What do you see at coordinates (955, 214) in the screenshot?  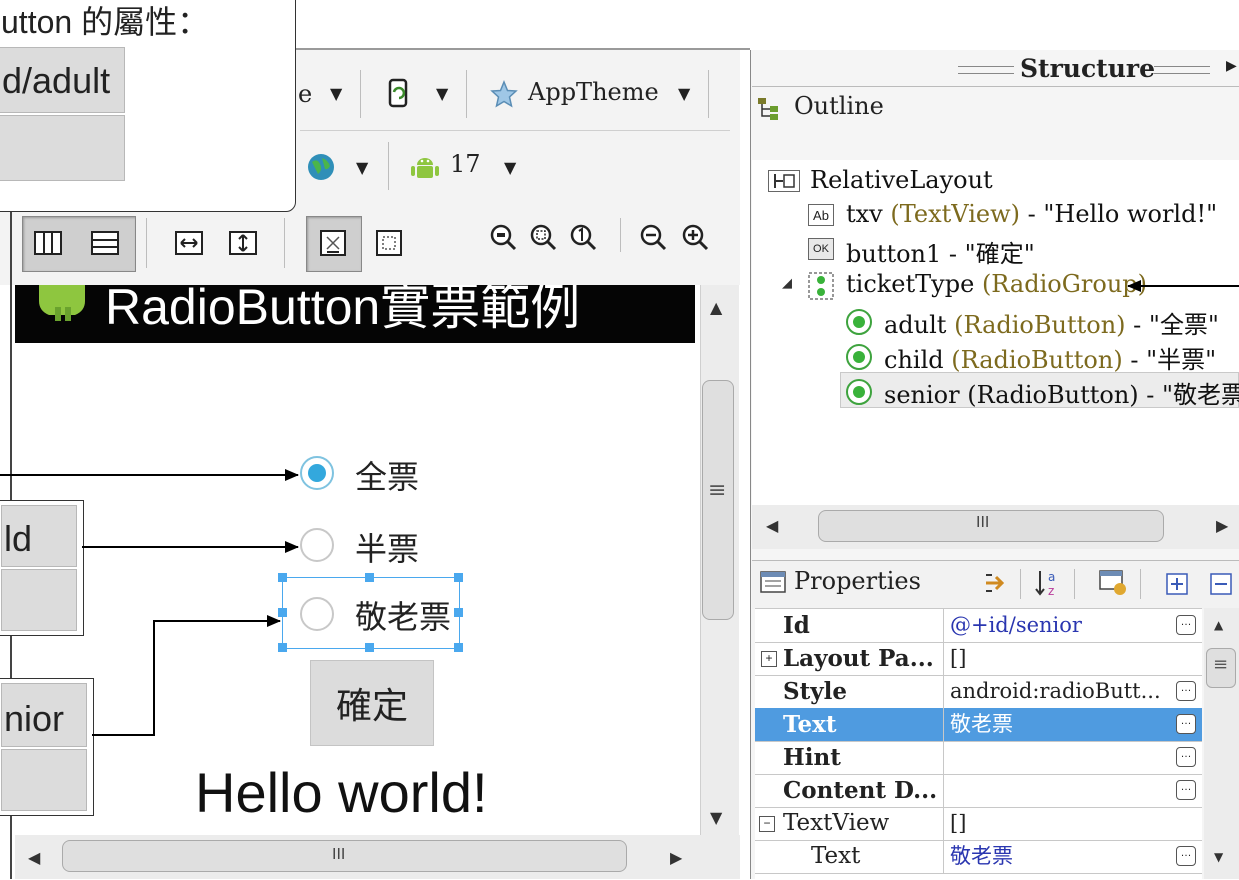 I see `tree-node-type: (TextView)` at bounding box center [955, 214].